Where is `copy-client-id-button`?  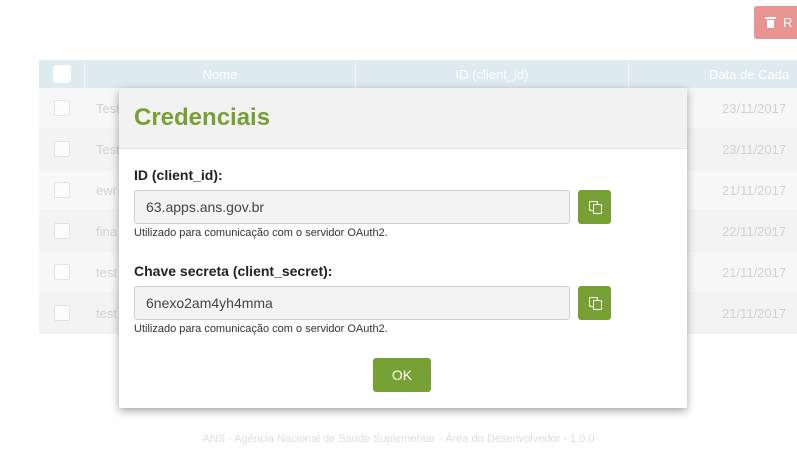
copy-client-id-button is located at coordinates (594, 207).